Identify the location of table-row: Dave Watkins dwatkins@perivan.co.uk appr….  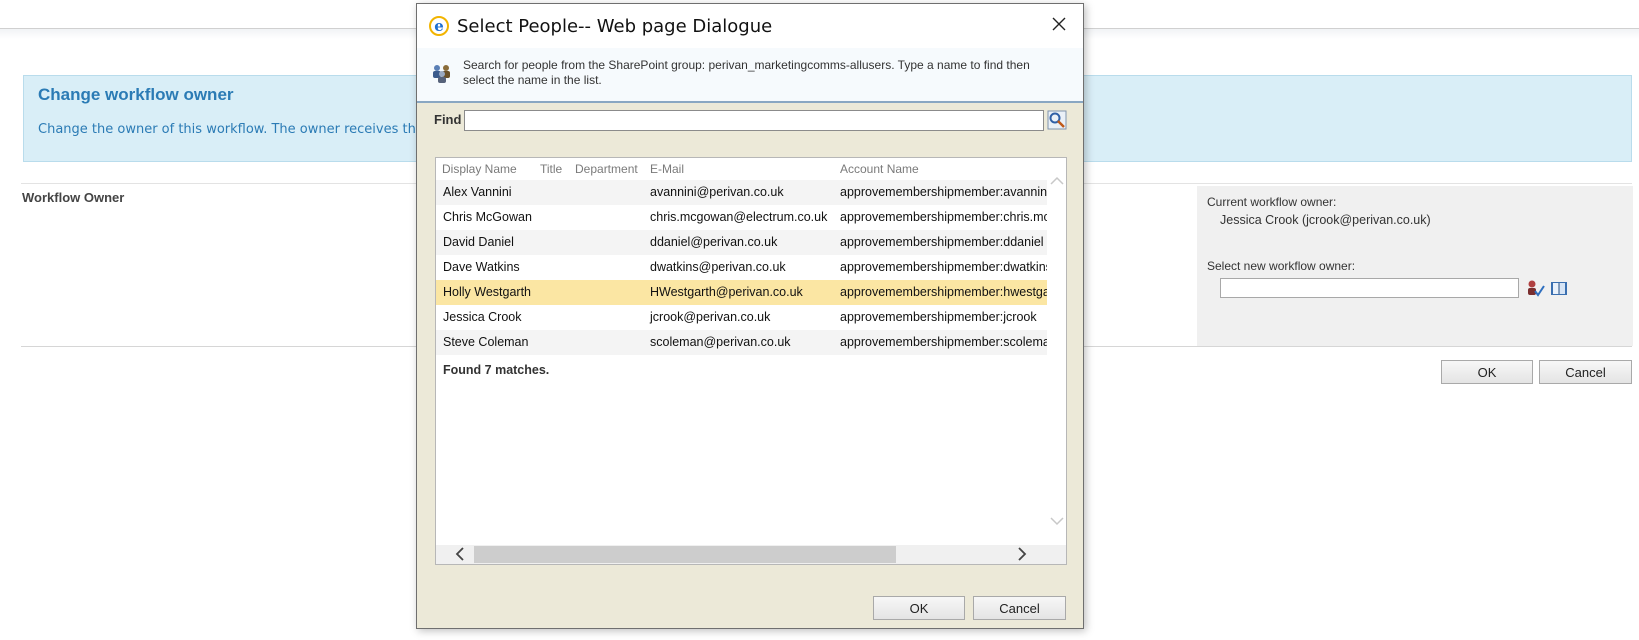
(742, 267).